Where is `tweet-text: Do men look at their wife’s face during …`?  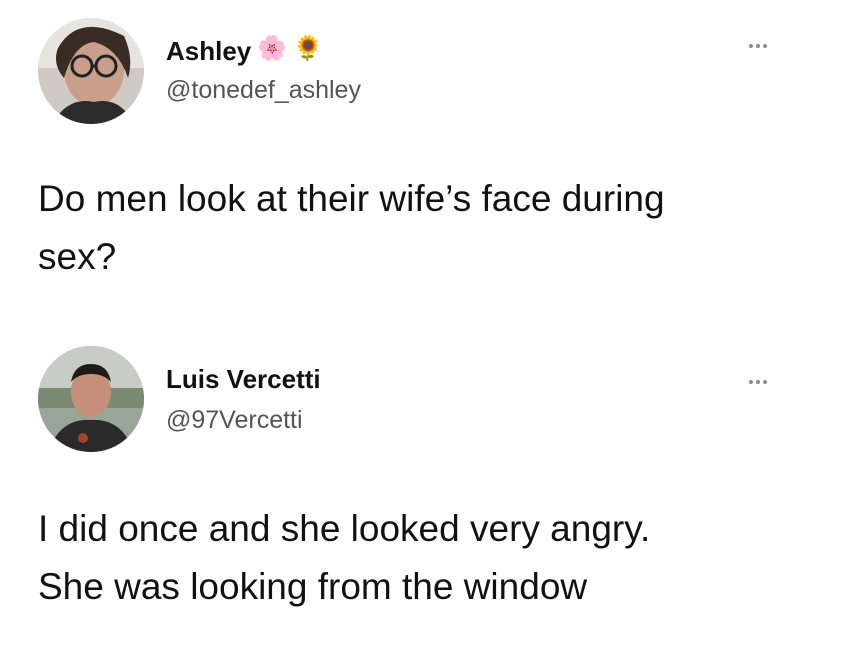 tweet-text: Do men look at their wife’s face during … is located at coordinates (351, 227).